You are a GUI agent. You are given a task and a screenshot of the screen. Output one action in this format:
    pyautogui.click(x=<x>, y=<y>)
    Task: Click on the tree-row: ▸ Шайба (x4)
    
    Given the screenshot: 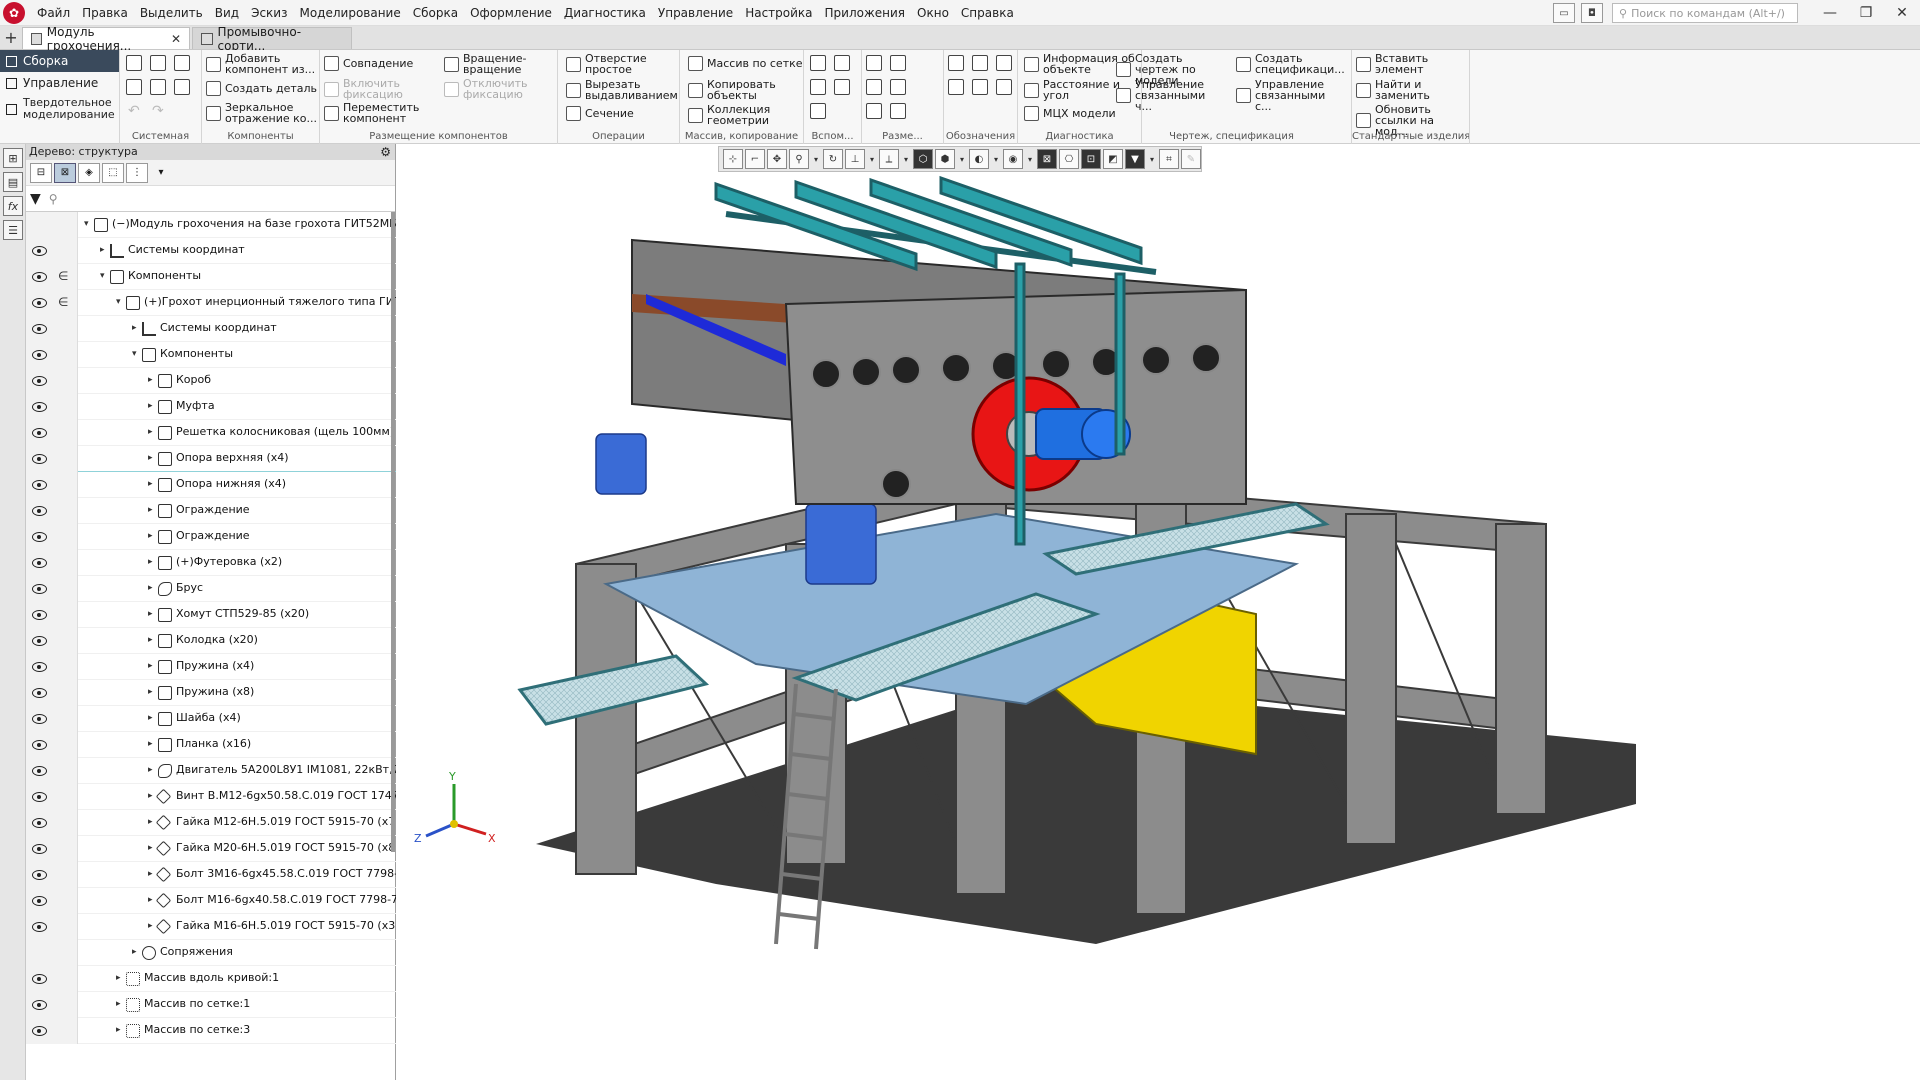 What is the action you would take?
    pyautogui.click(x=211, y=719)
    